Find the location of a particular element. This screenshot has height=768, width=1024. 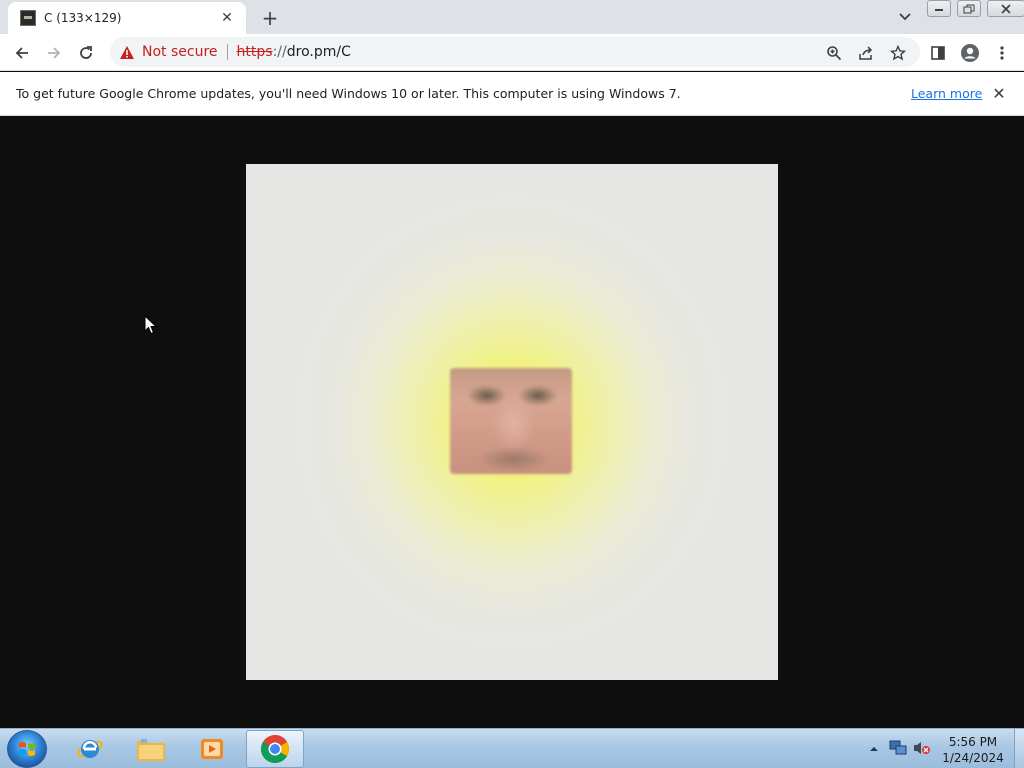

bookmark-star-icon is located at coordinates (898, 53).